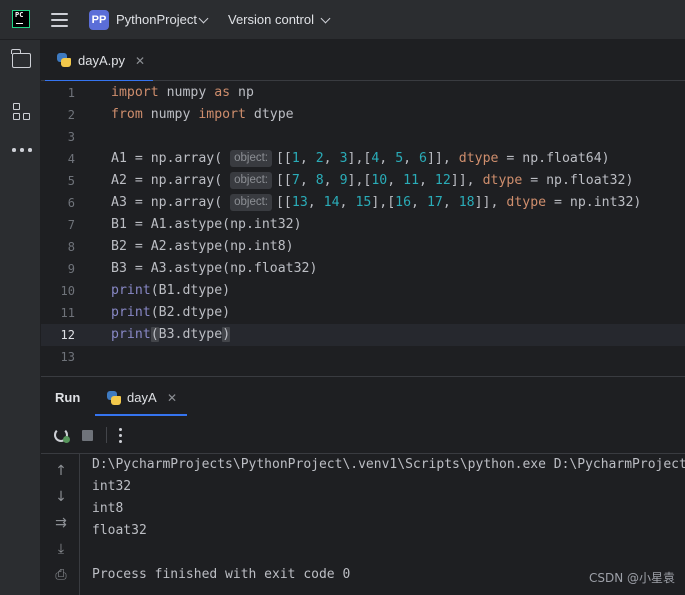  I want to click on console-actions: ↑ ↓ ⇉ ⤓ ⎙, so click(60, 524).